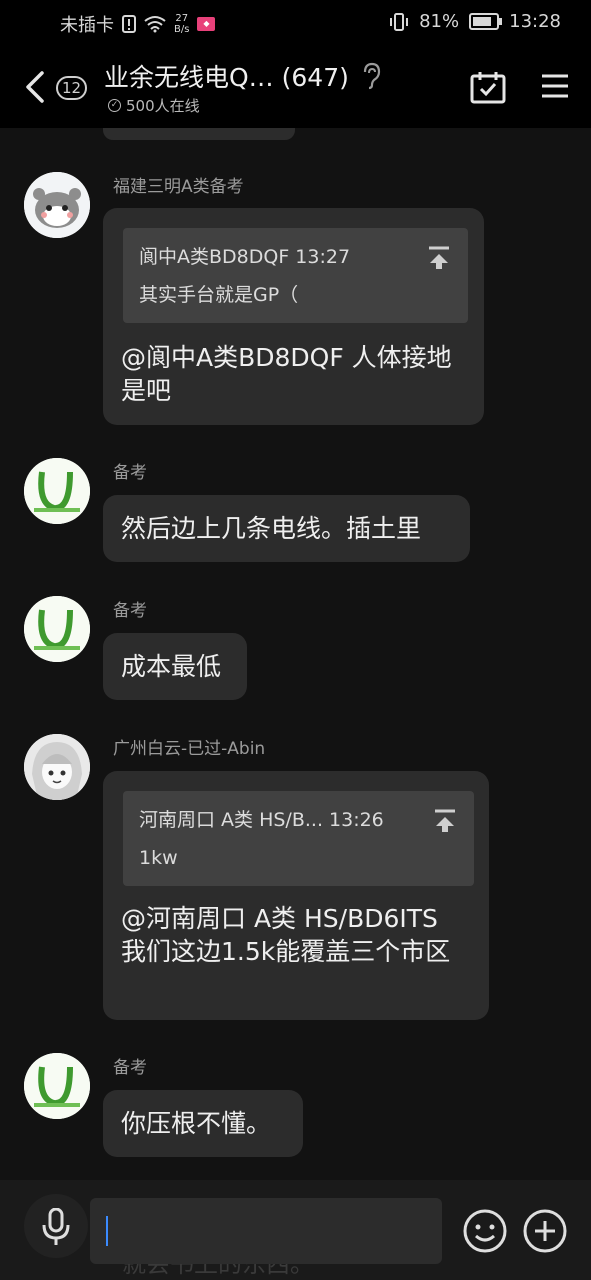 The height and width of the screenshot is (1280, 591). What do you see at coordinates (271, 528) in the screenshot?
I see `message-text: 然后边上几条电线。插土里` at bounding box center [271, 528].